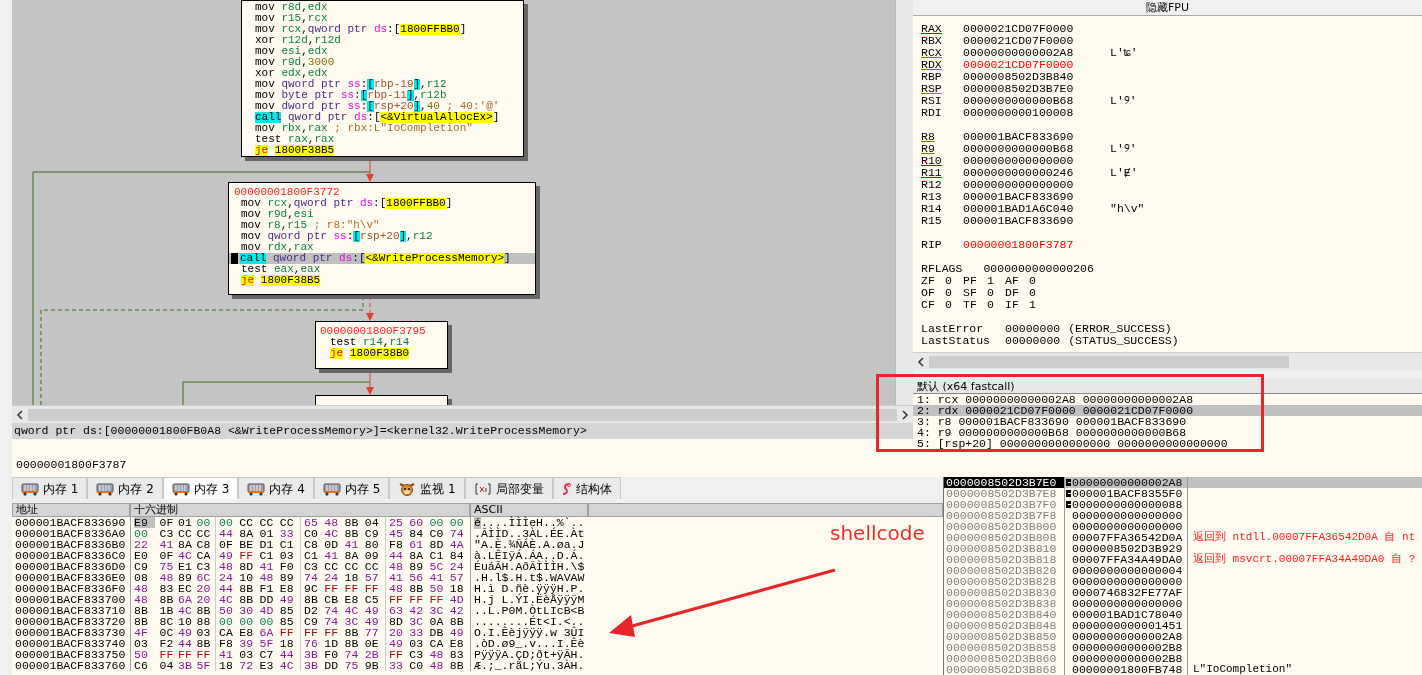 Image resolution: width=1422 pixels, height=675 pixels. What do you see at coordinates (905, 414) in the screenshot?
I see `chevron-right-icon` at bounding box center [905, 414].